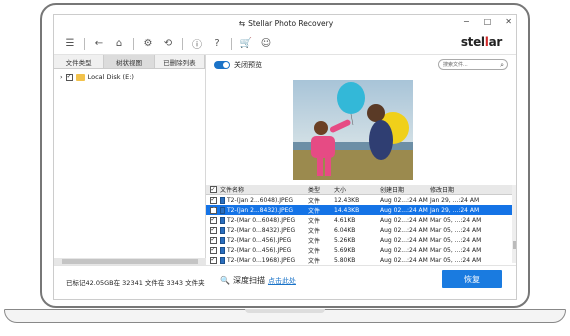 Image resolution: width=570 pixels, height=336 pixels. I want to click on file-size: 4.61KB, so click(345, 220).